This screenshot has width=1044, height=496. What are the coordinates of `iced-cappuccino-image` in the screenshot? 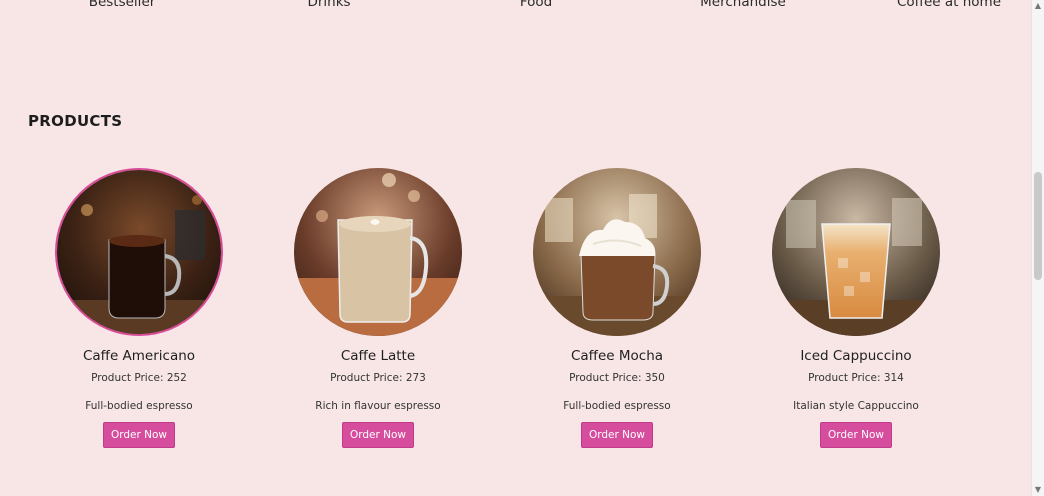 It's located at (856, 252).